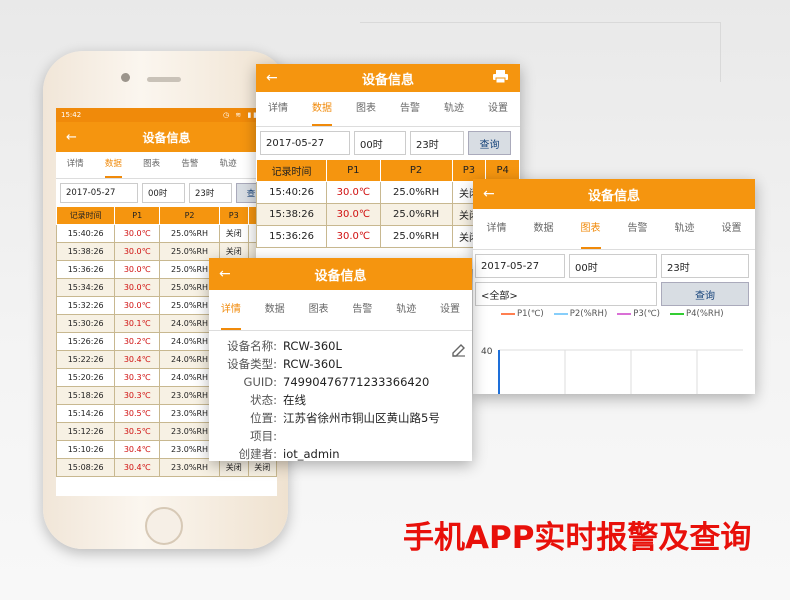 The height and width of the screenshot is (600, 790). What do you see at coordinates (292, 192) in the screenshot?
I see `table-cell: 15:40:26` at bounding box center [292, 192].